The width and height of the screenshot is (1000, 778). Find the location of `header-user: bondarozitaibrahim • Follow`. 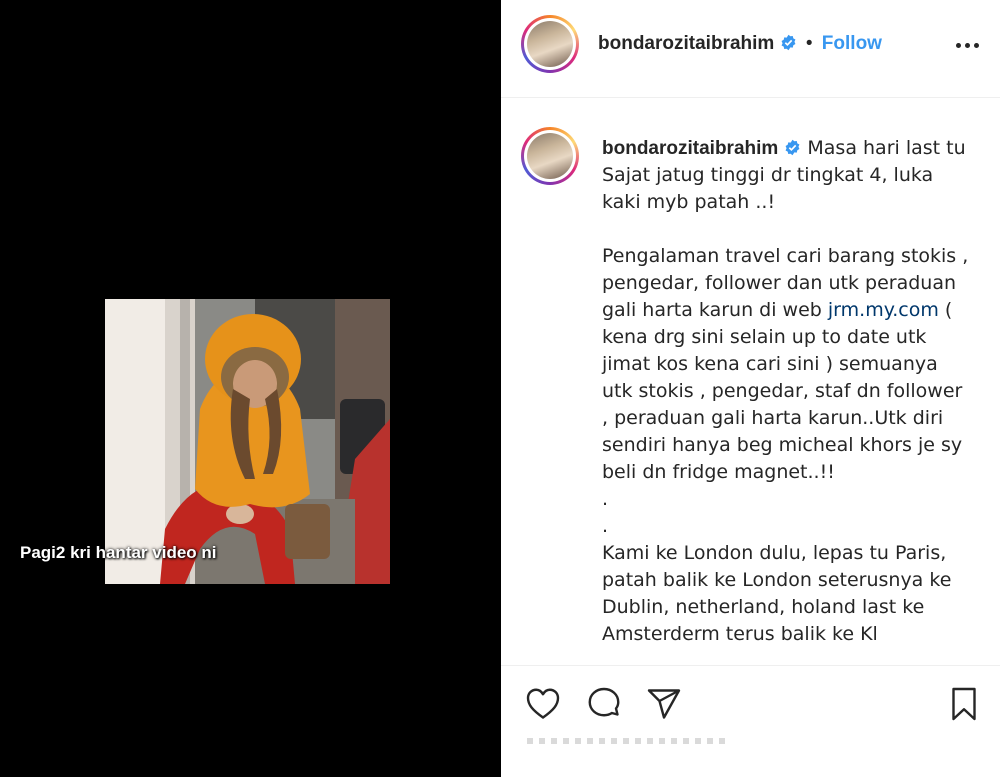

header-user: bondarozitaibrahim • Follow is located at coordinates (740, 44).